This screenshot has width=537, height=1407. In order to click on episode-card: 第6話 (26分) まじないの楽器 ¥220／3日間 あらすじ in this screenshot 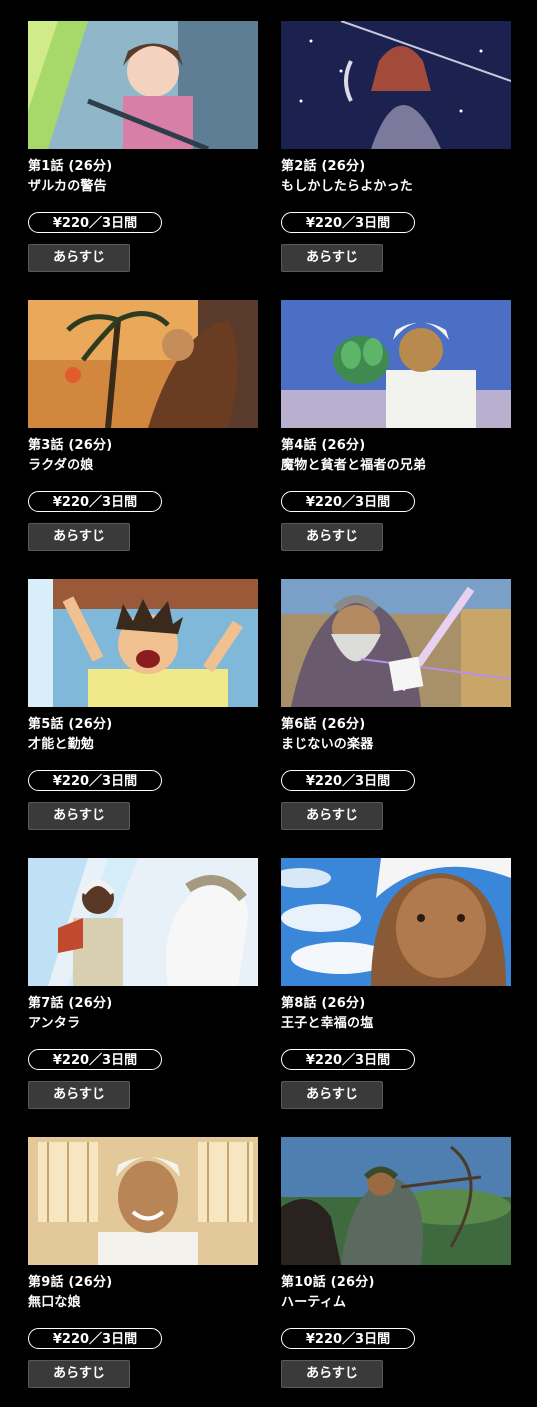, I will do `click(396, 704)`.